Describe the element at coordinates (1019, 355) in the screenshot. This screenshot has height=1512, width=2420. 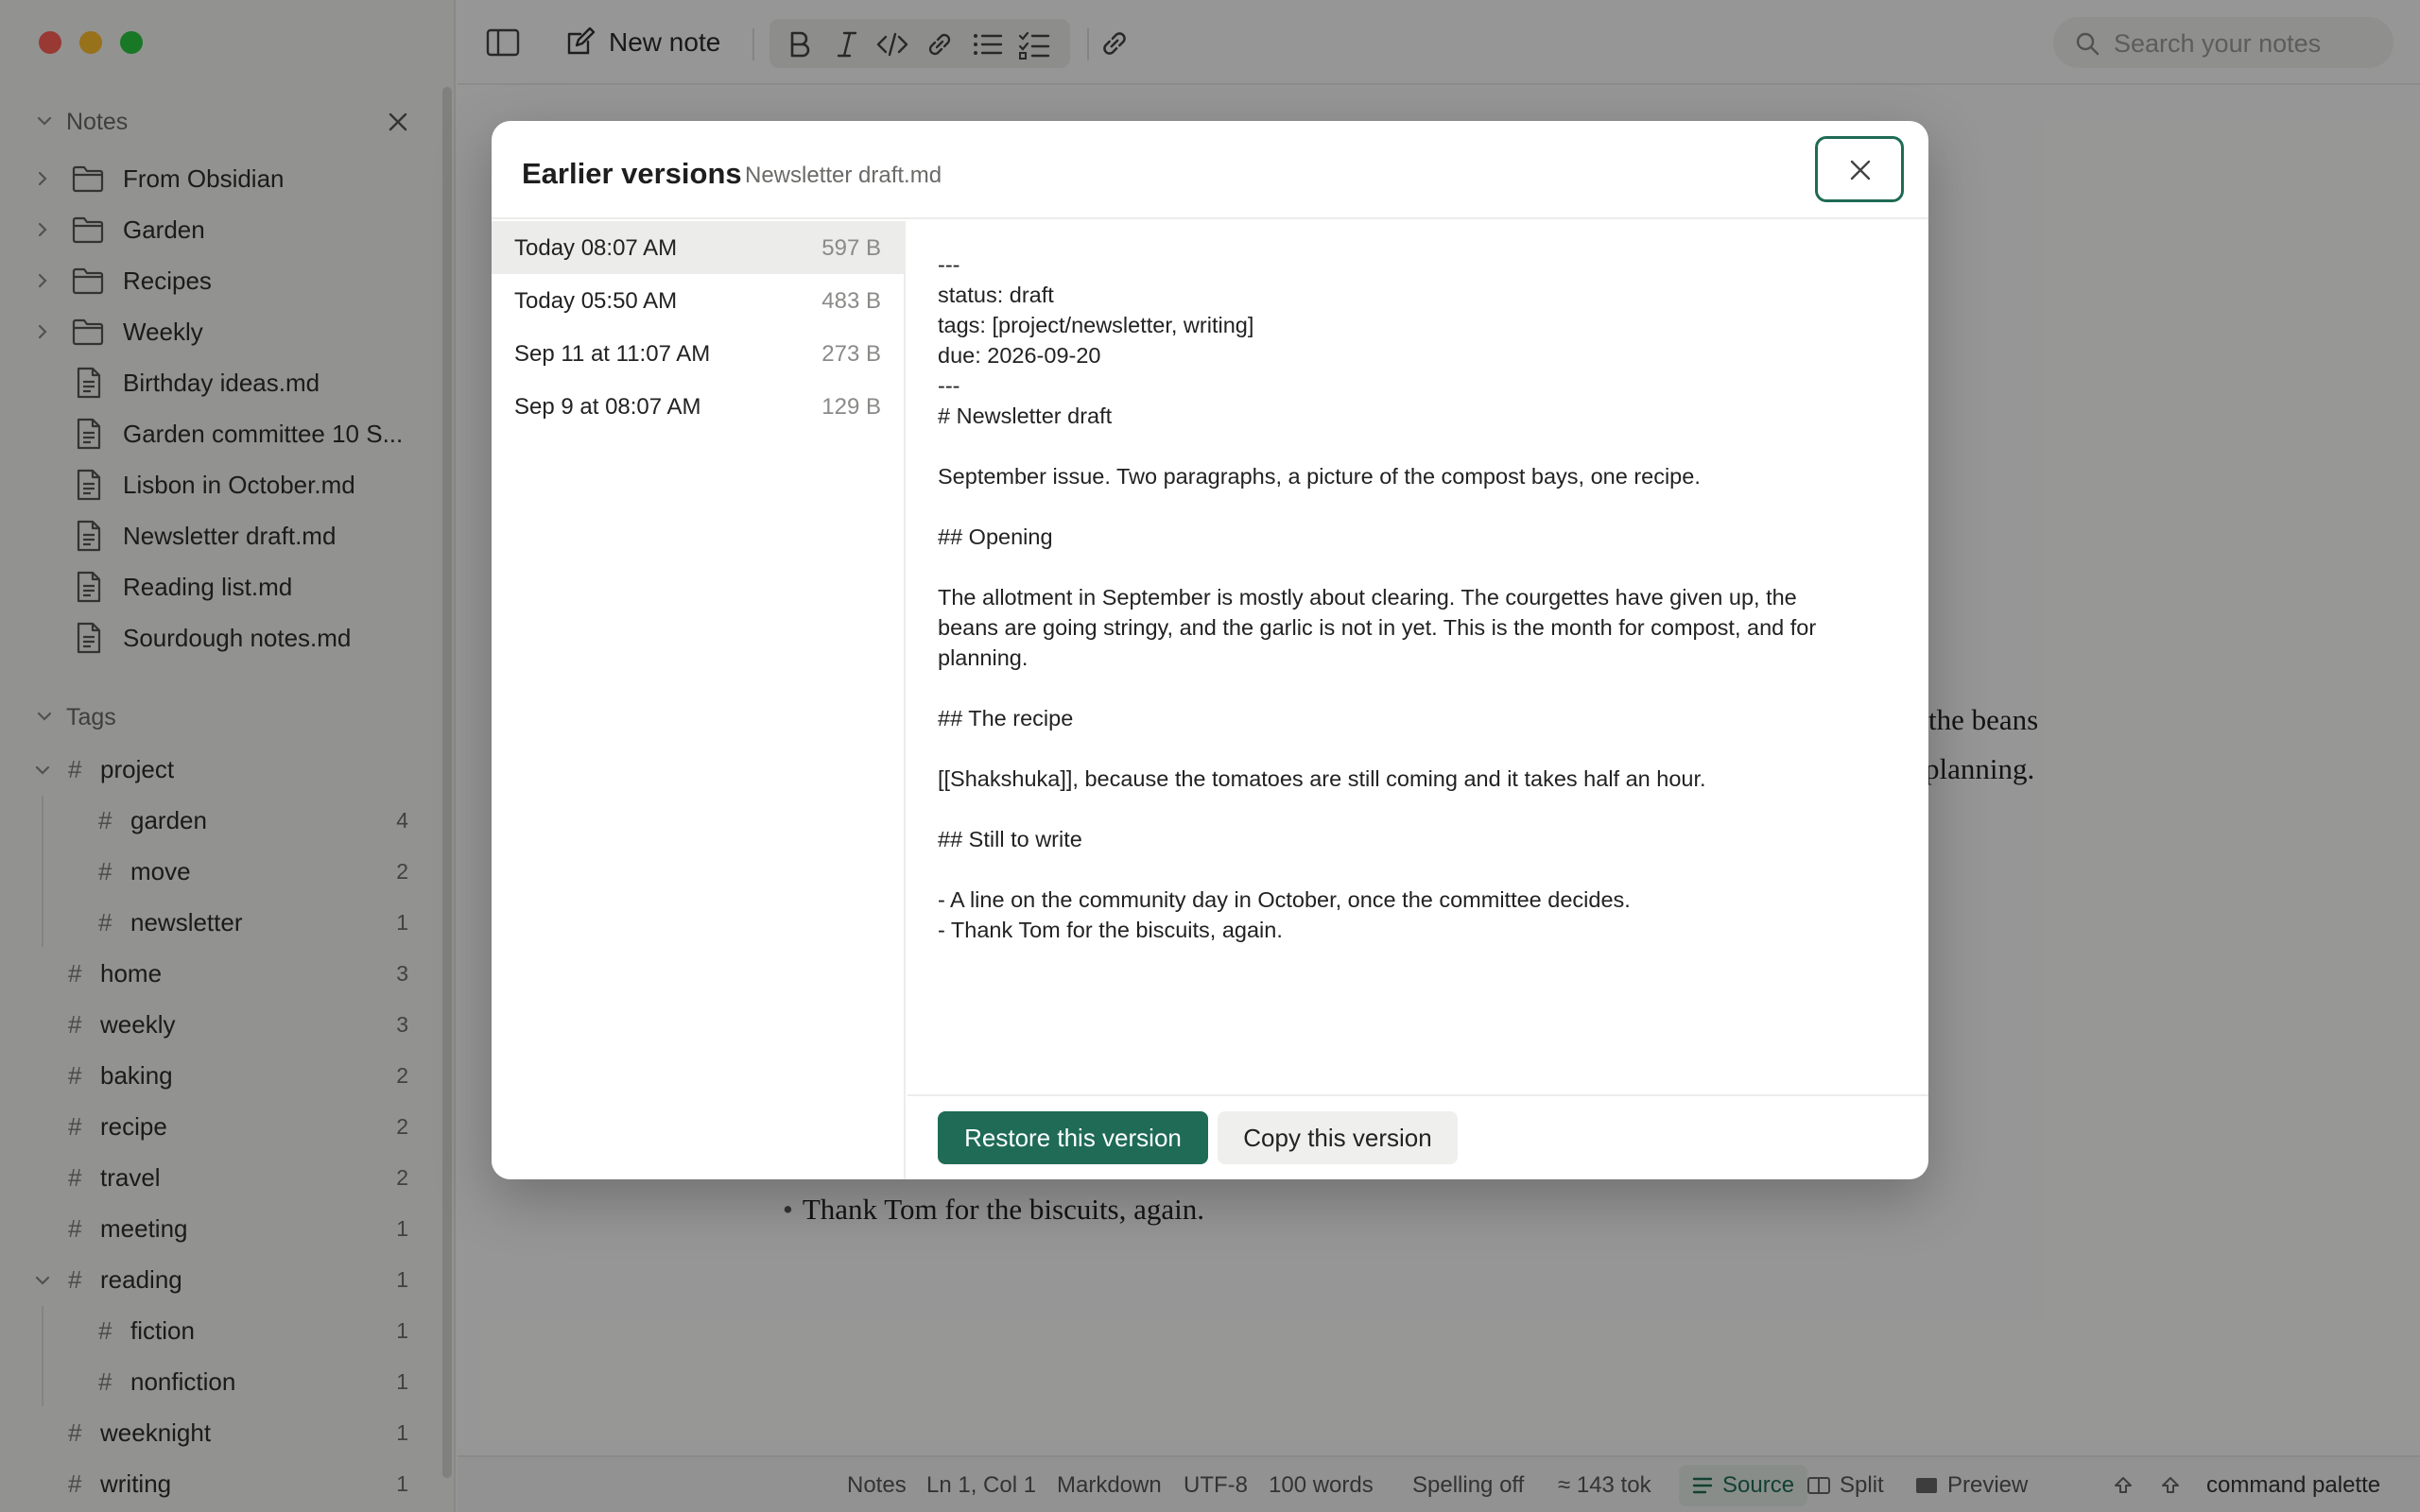
I see `preview-line: due: 2026-09-20` at that location.